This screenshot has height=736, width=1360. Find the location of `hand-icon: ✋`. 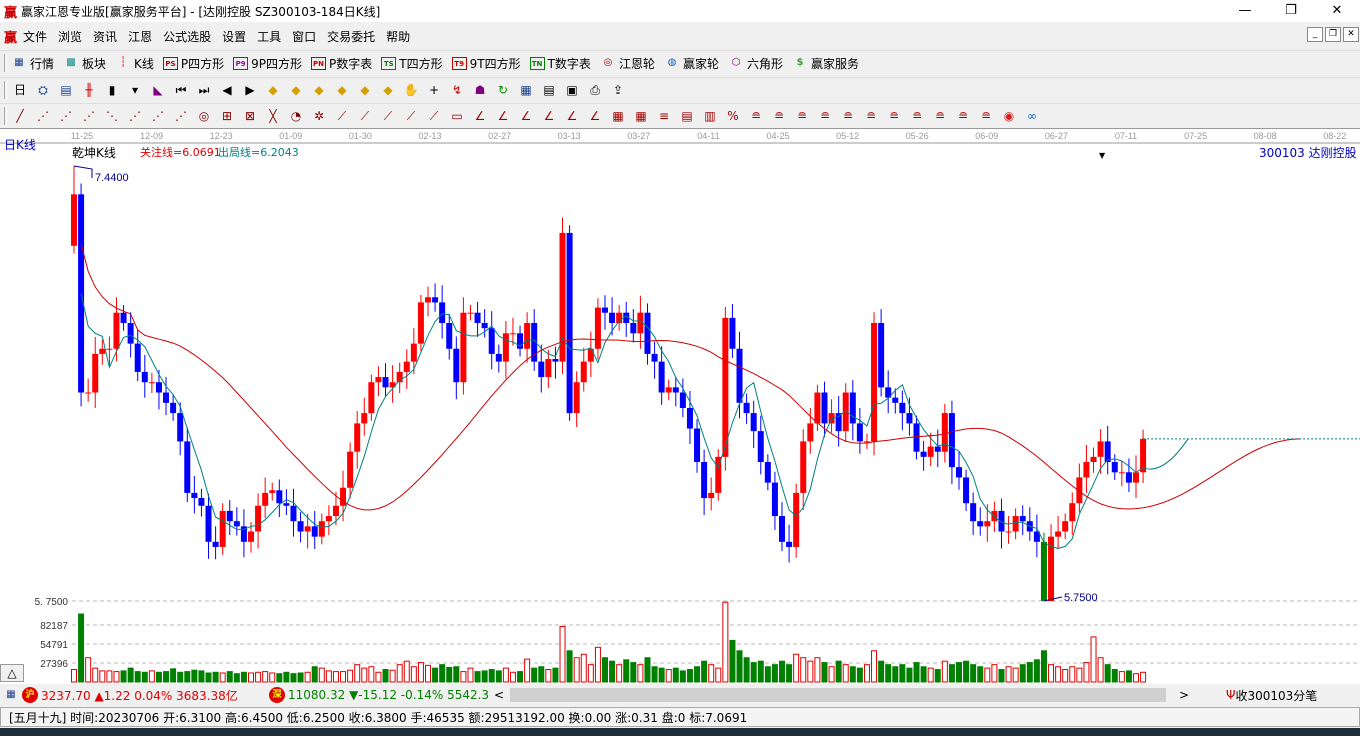

hand-icon: ✋ is located at coordinates (411, 90).